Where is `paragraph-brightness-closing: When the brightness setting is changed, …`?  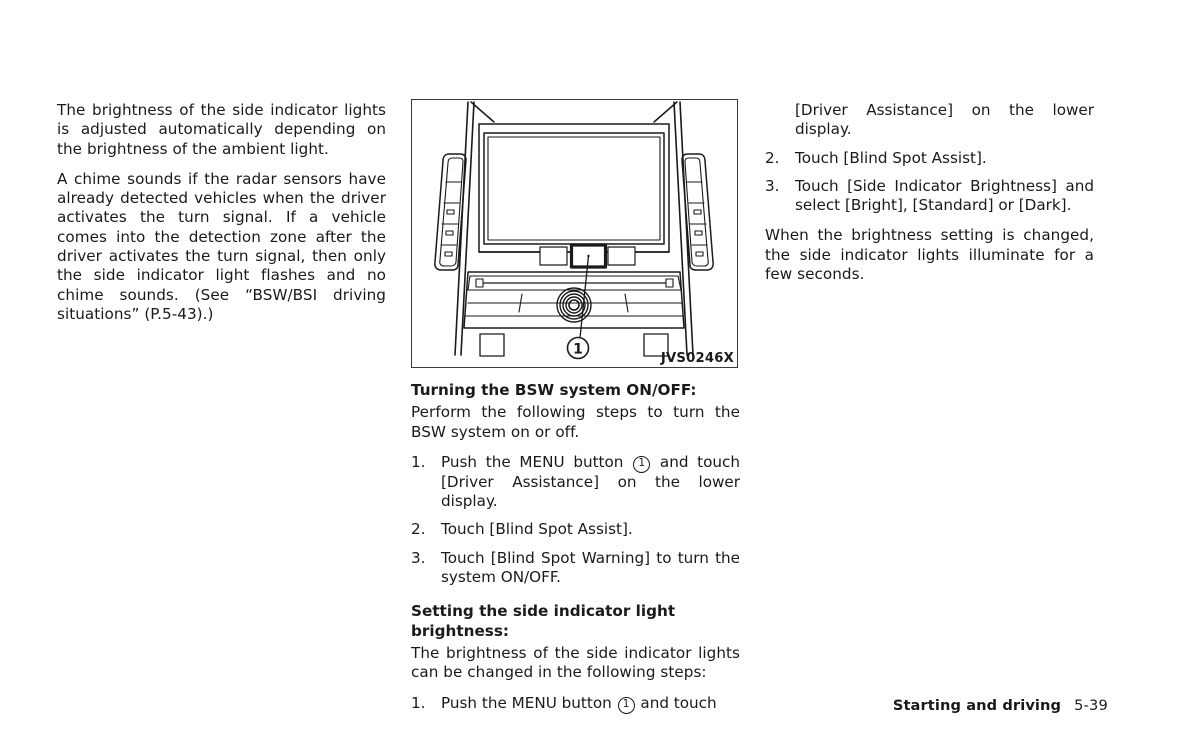 paragraph-brightness-closing: When the brightness setting is changed, … is located at coordinates (929, 255).